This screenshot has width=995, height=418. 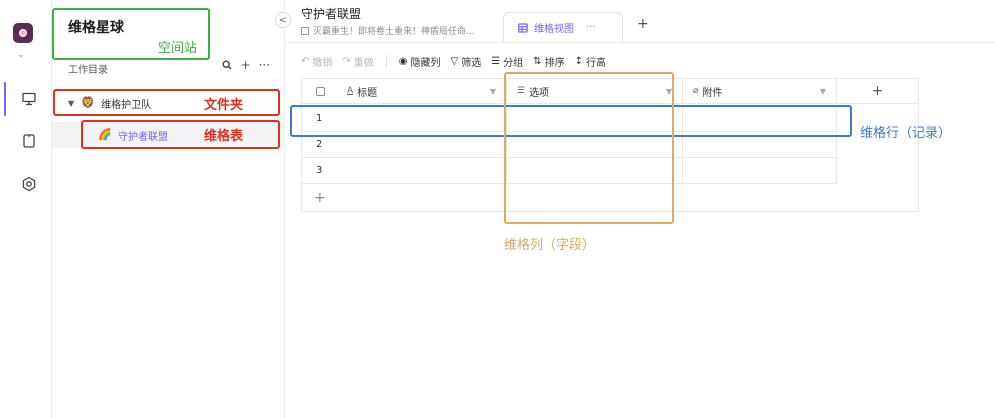 I want to click on header-divider, so click(x=640, y=42).